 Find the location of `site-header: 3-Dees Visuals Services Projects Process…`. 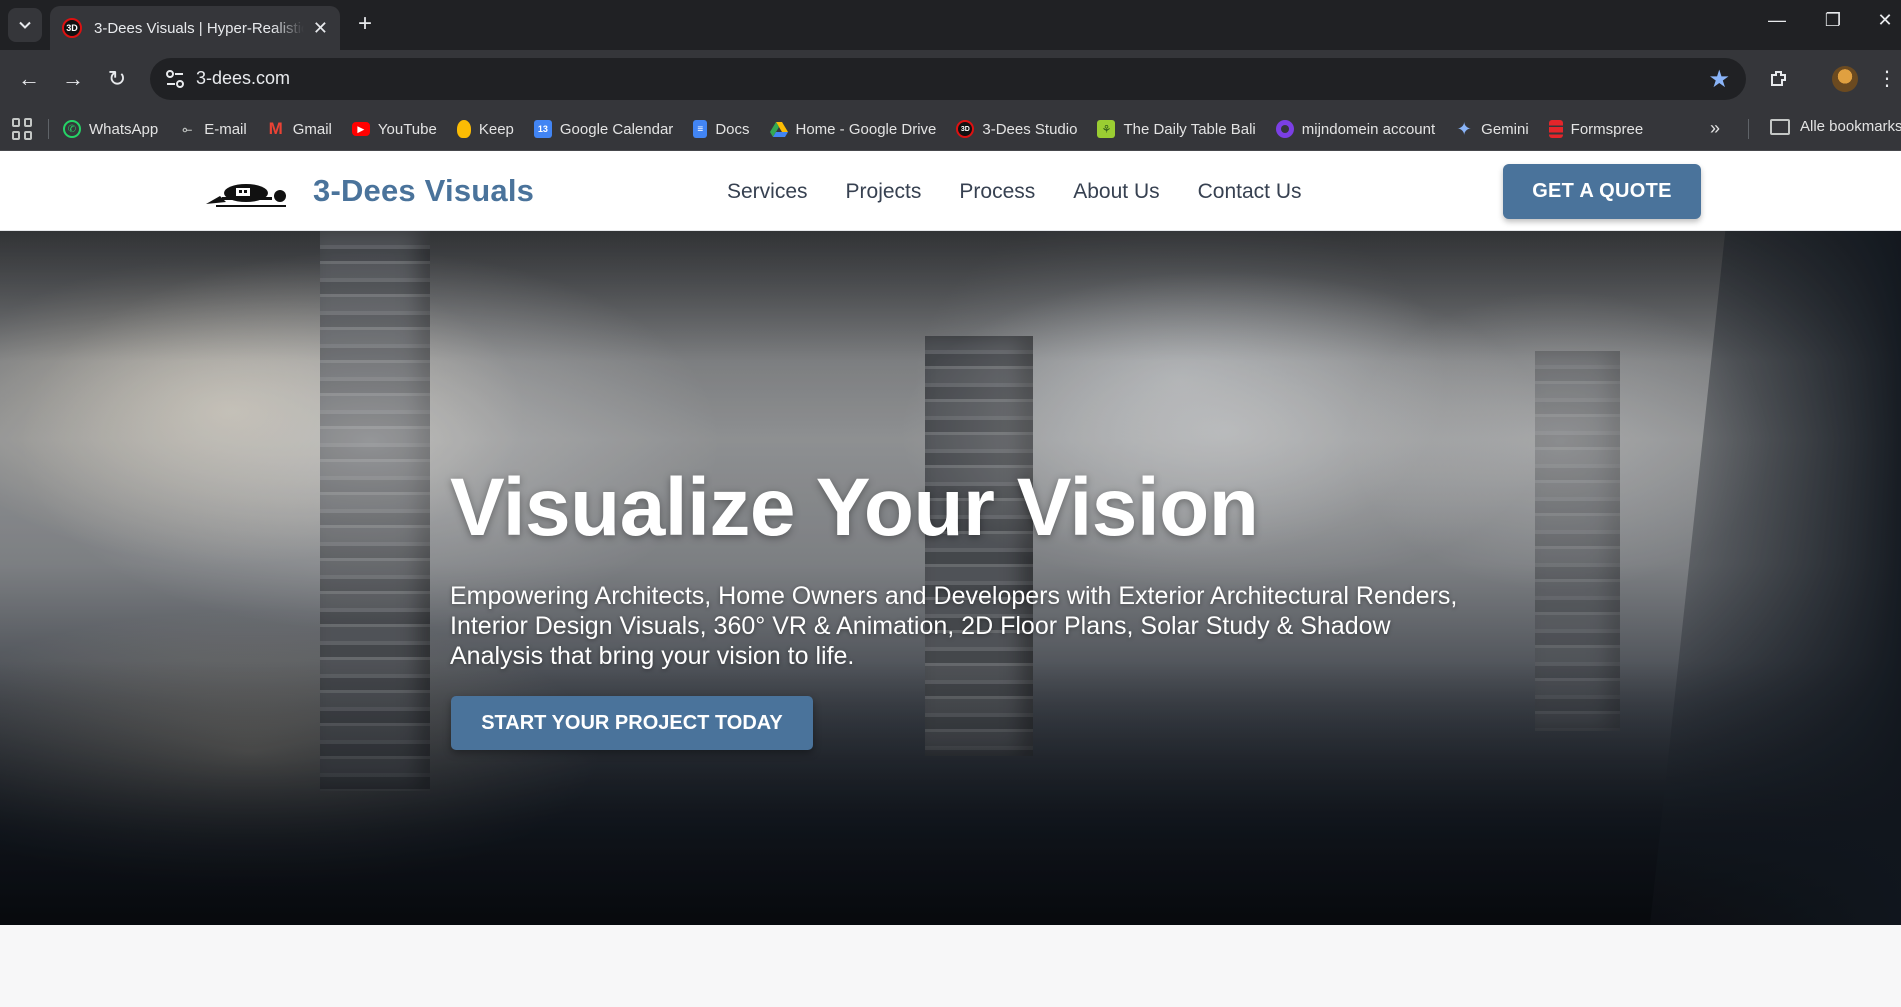

site-header: 3-Dees Visuals Services Projects Process… is located at coordinates (950, 191).